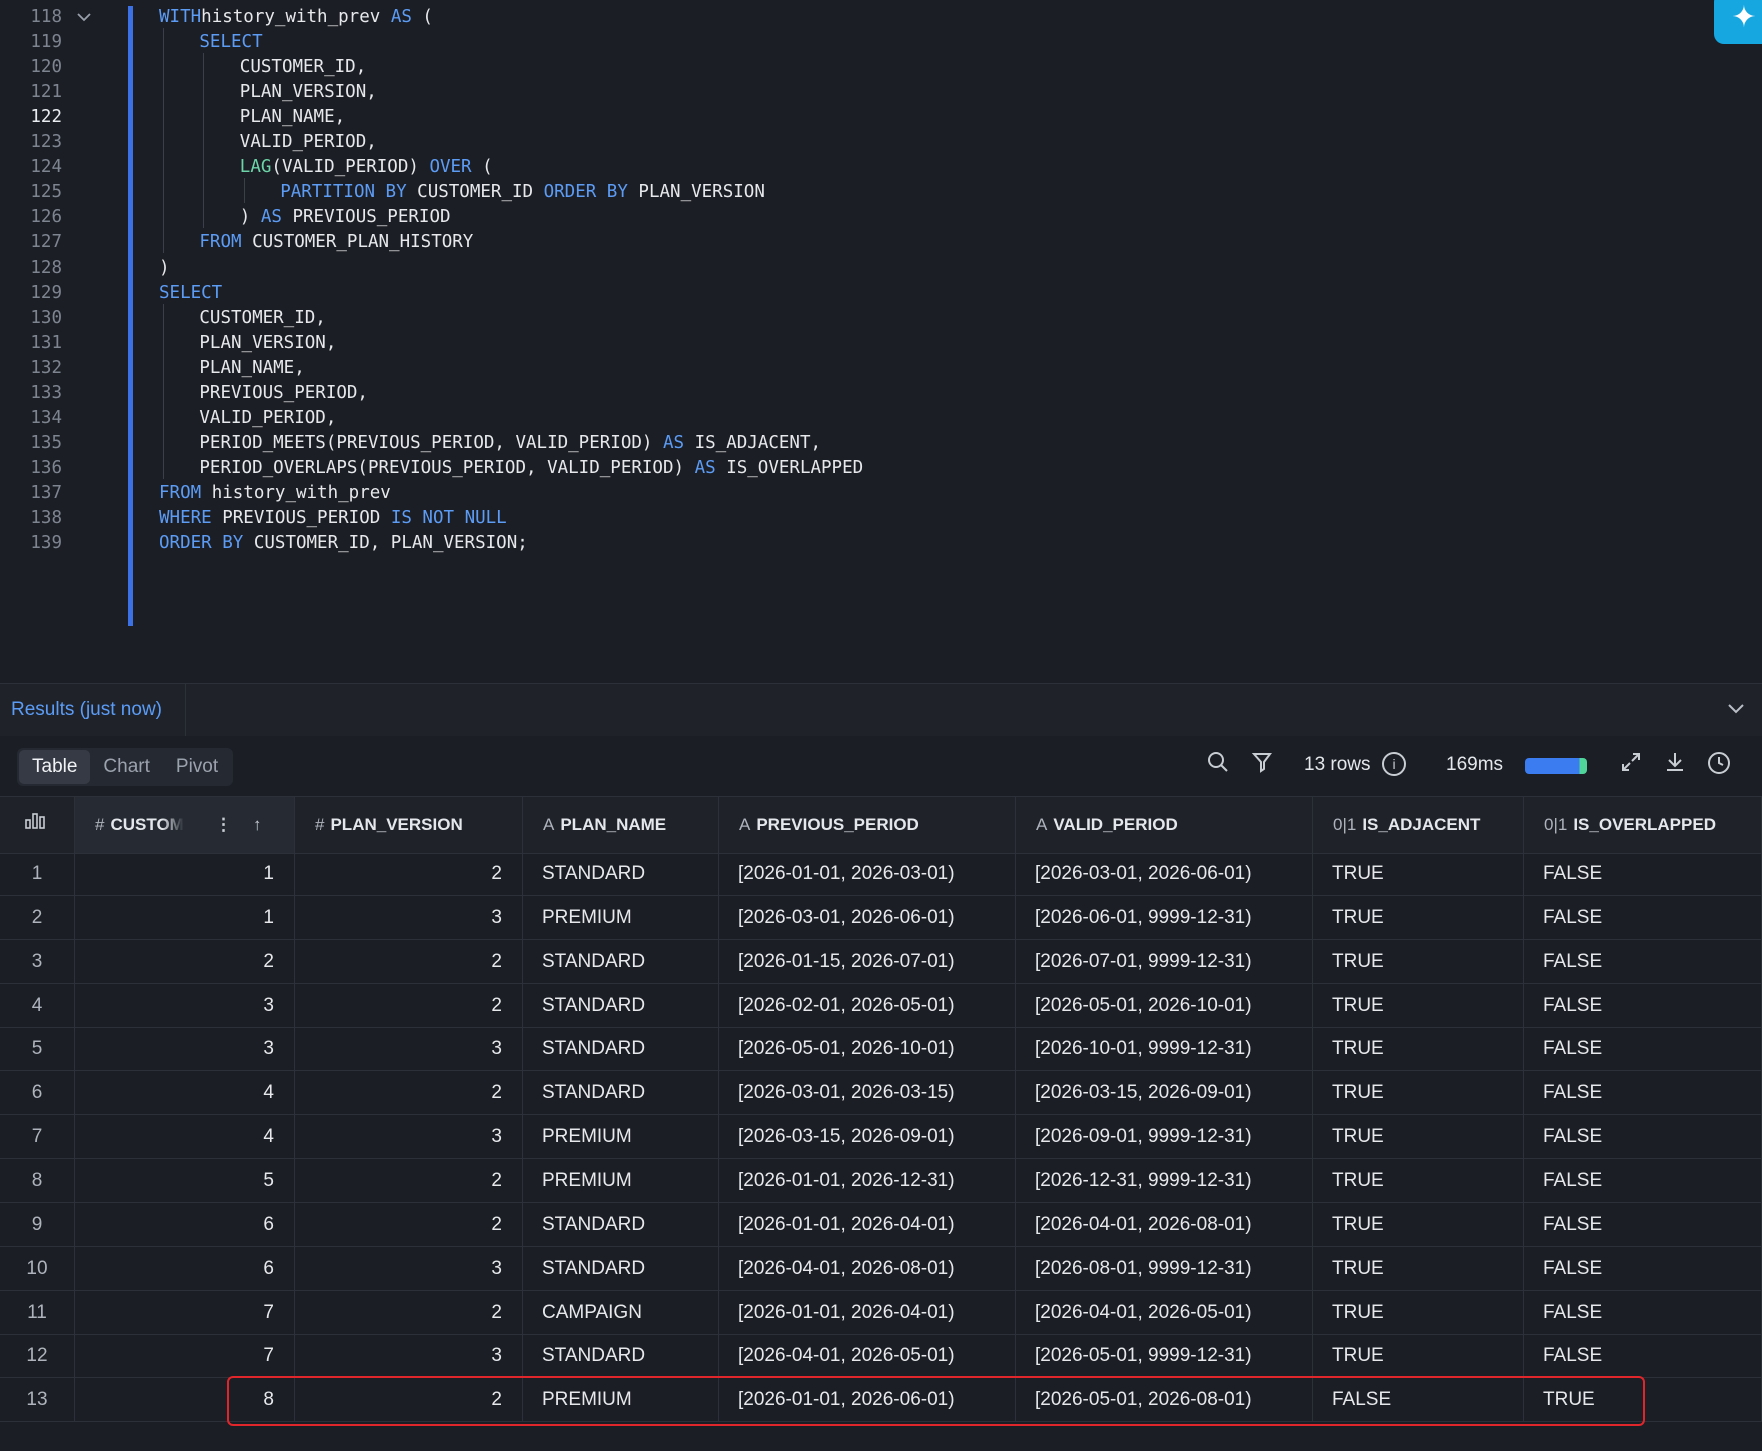 The width and height of the screenshot is (1762, 1451). What do you see at coordinates (1719, 766) in the screenshot?
I see `history-icon` at bounding box center [1719, 766].